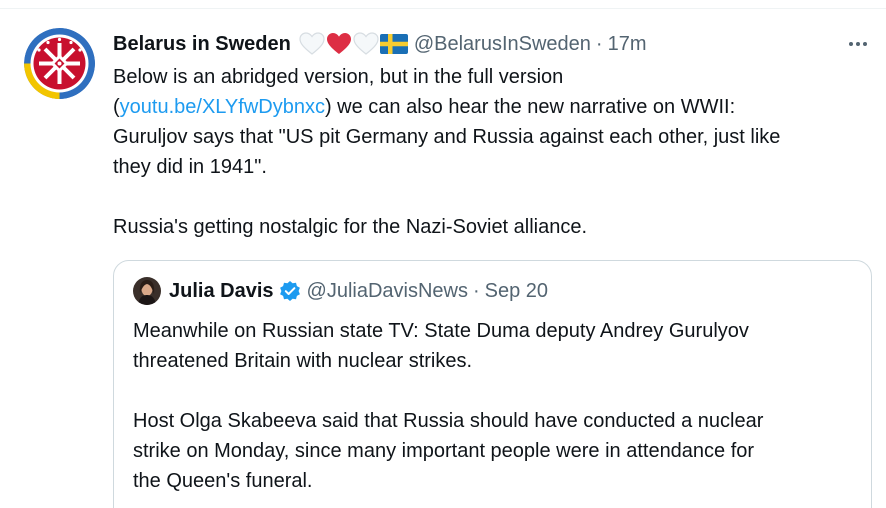 This screenshot has width=886, height=508. I want to click on quoted-text-line: the Queen's funeral., so click(223, 481).